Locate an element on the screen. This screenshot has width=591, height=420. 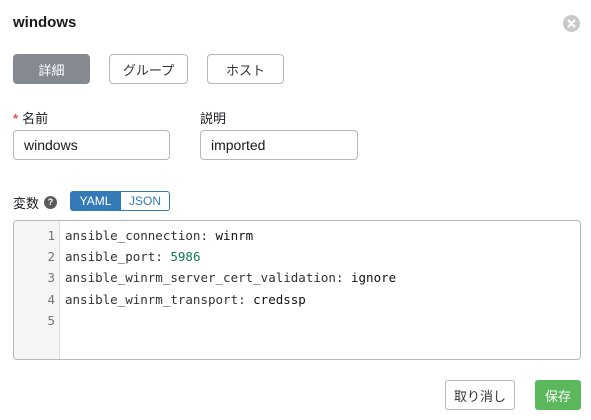
yaml-value: ignore is located at coordinates (374, 277).